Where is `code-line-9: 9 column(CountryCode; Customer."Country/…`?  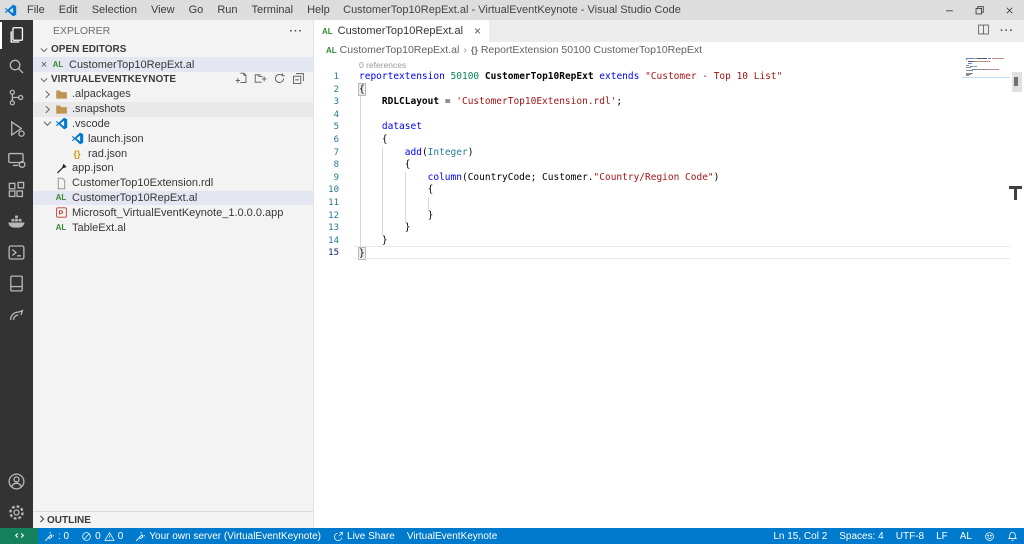
code-line-9: 9 column(CountryCode; Customer."Country/… is located at coordinates (669, 178).